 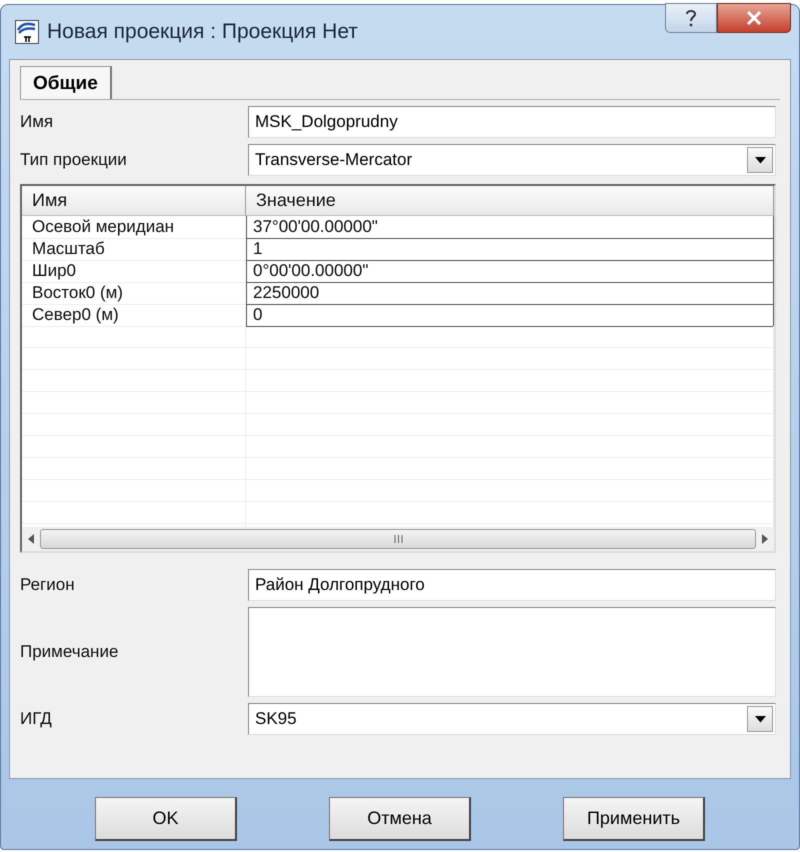 What do you see at coordinates (134, 227) in the screenshot?
I see `table-cell: Осевой меридиан` at bounding box center [134, 227].